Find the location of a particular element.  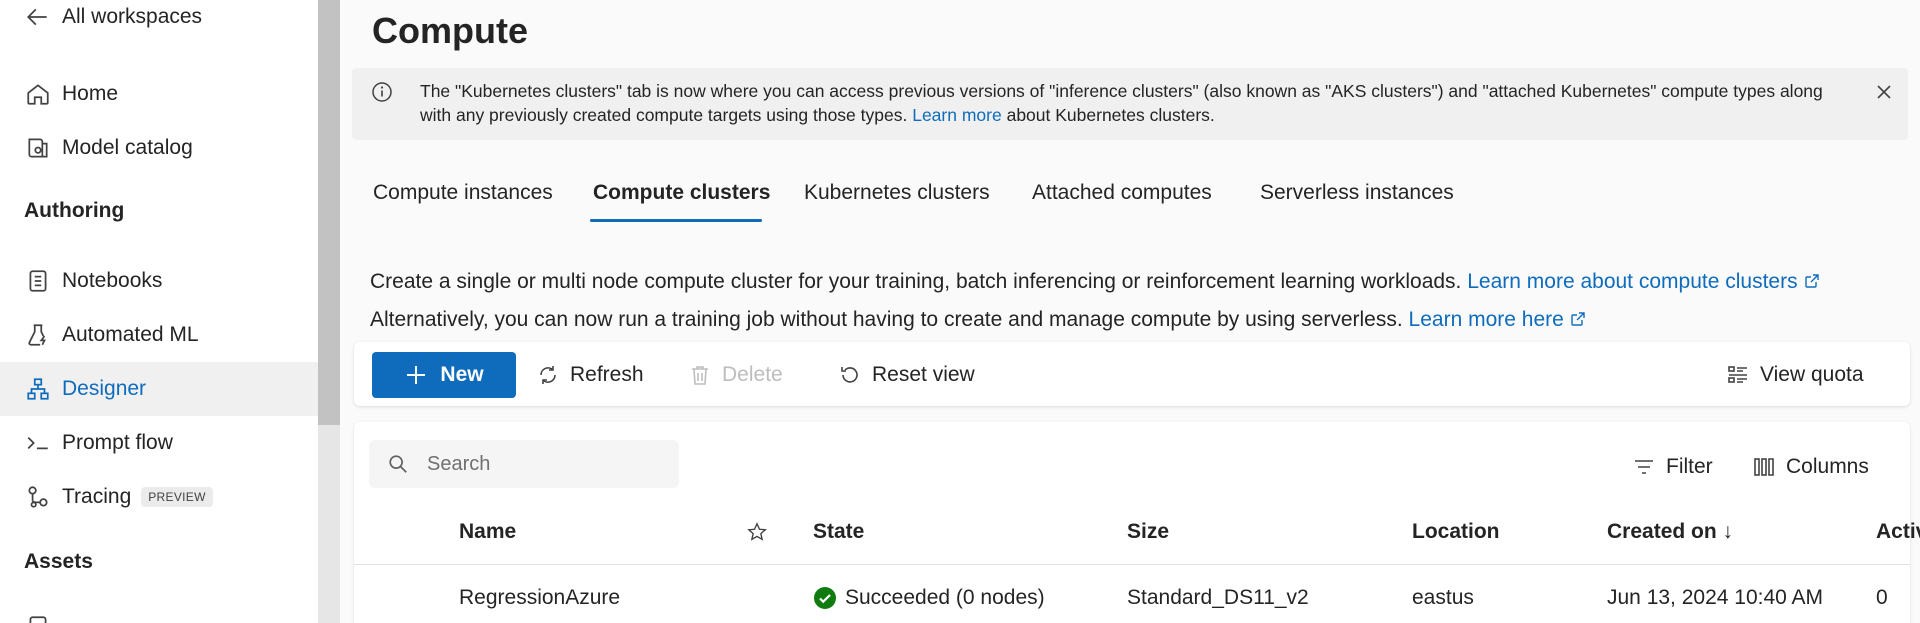

columns-icon is located at coordinates (1764, 467).